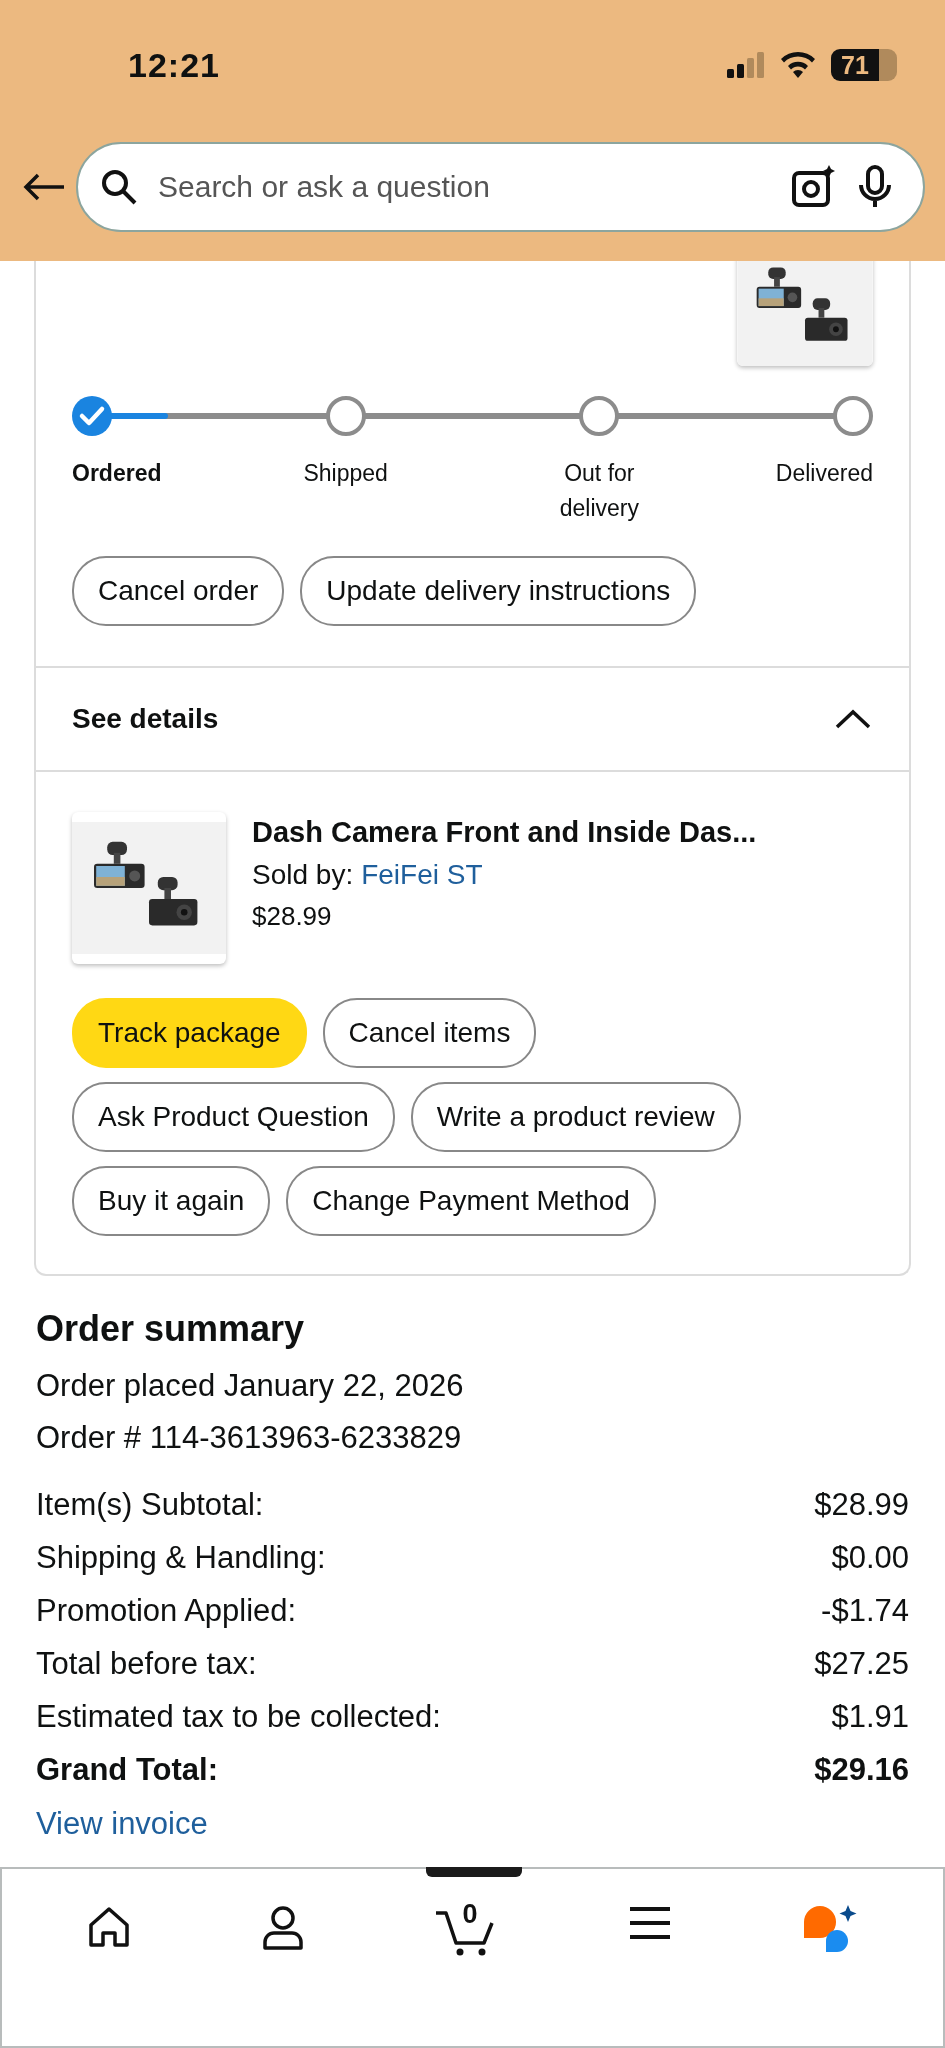 The height and width of the screenshot is (2048, 945). I want to click on action-button: Buy it again, so click(171, 1201).